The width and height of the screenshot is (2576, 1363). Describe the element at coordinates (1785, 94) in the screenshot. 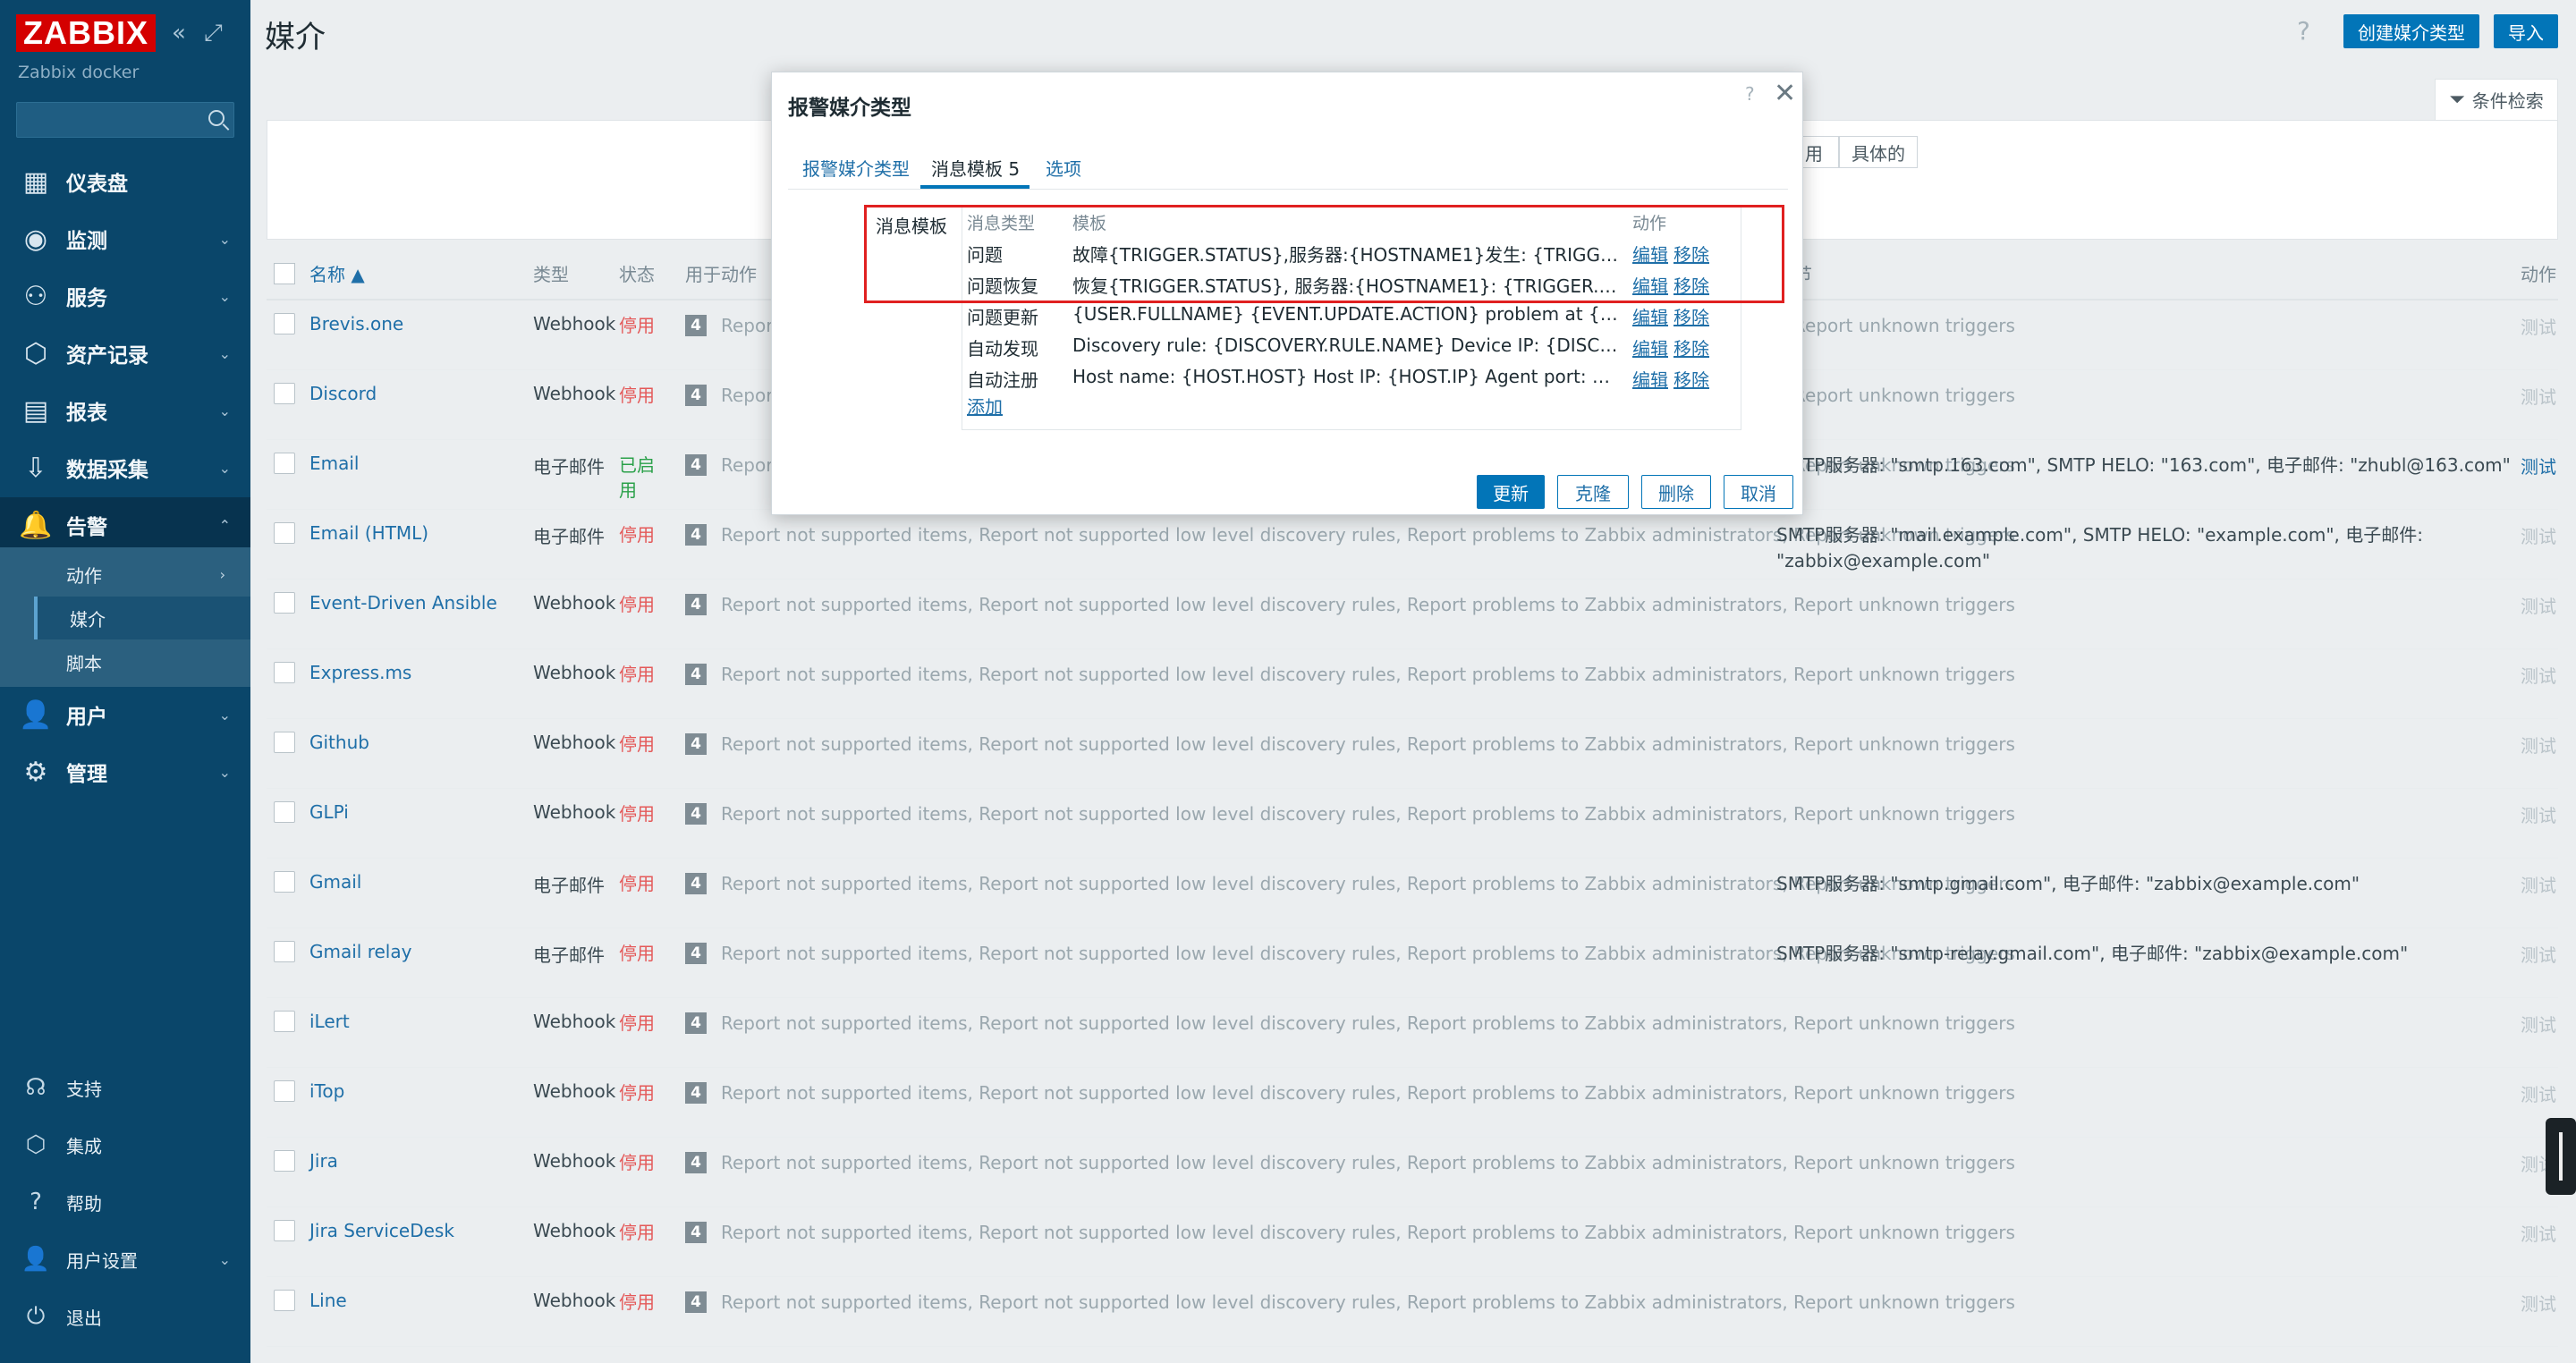

I see `close-icon: ✕` at that location.